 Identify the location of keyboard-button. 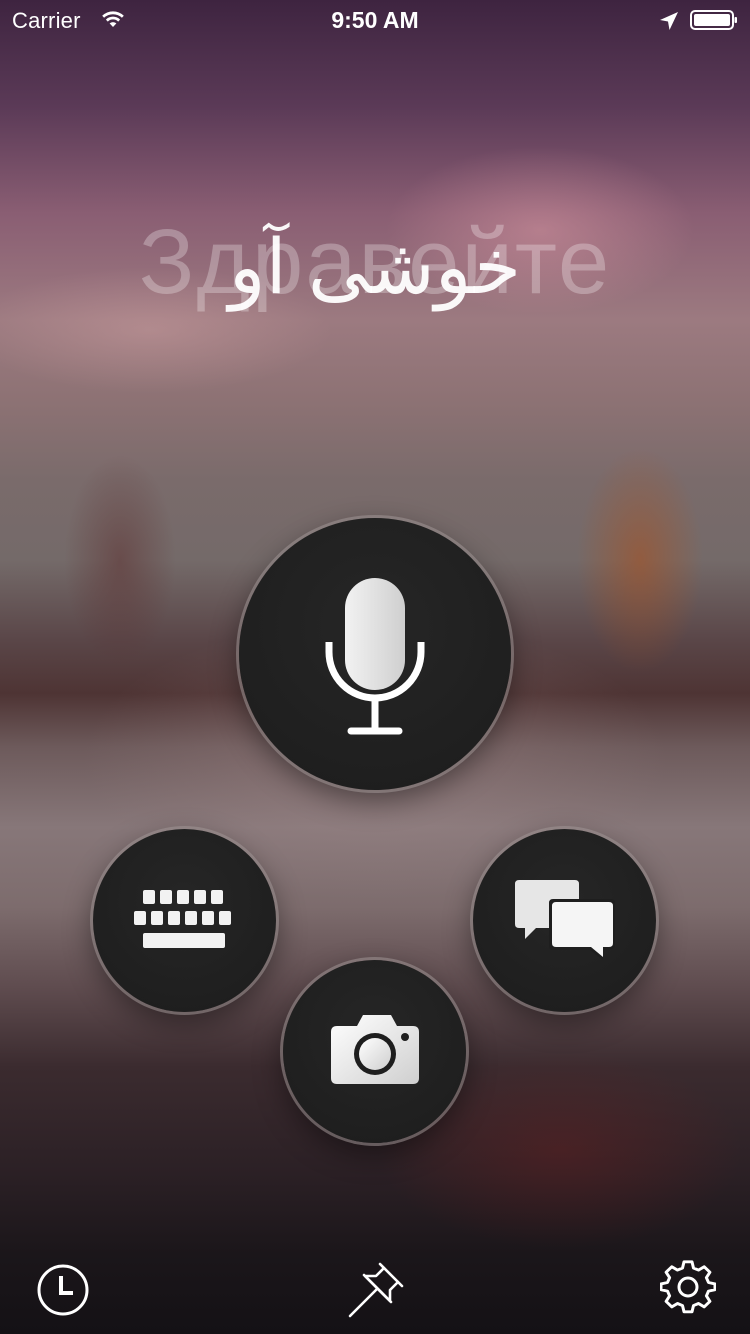
(184, 920).